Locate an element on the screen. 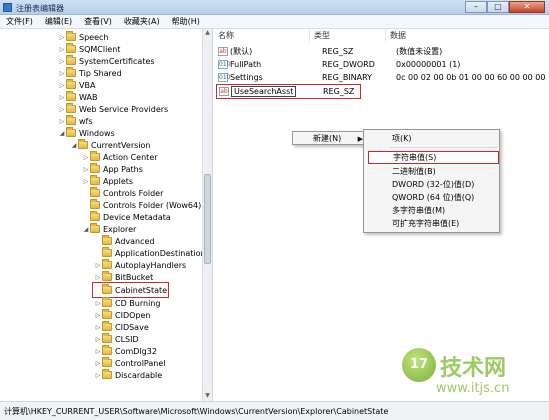 This screenshot has width=549, height=420. value-name-cell: 010 Settings is located at coordinates (240, 77).